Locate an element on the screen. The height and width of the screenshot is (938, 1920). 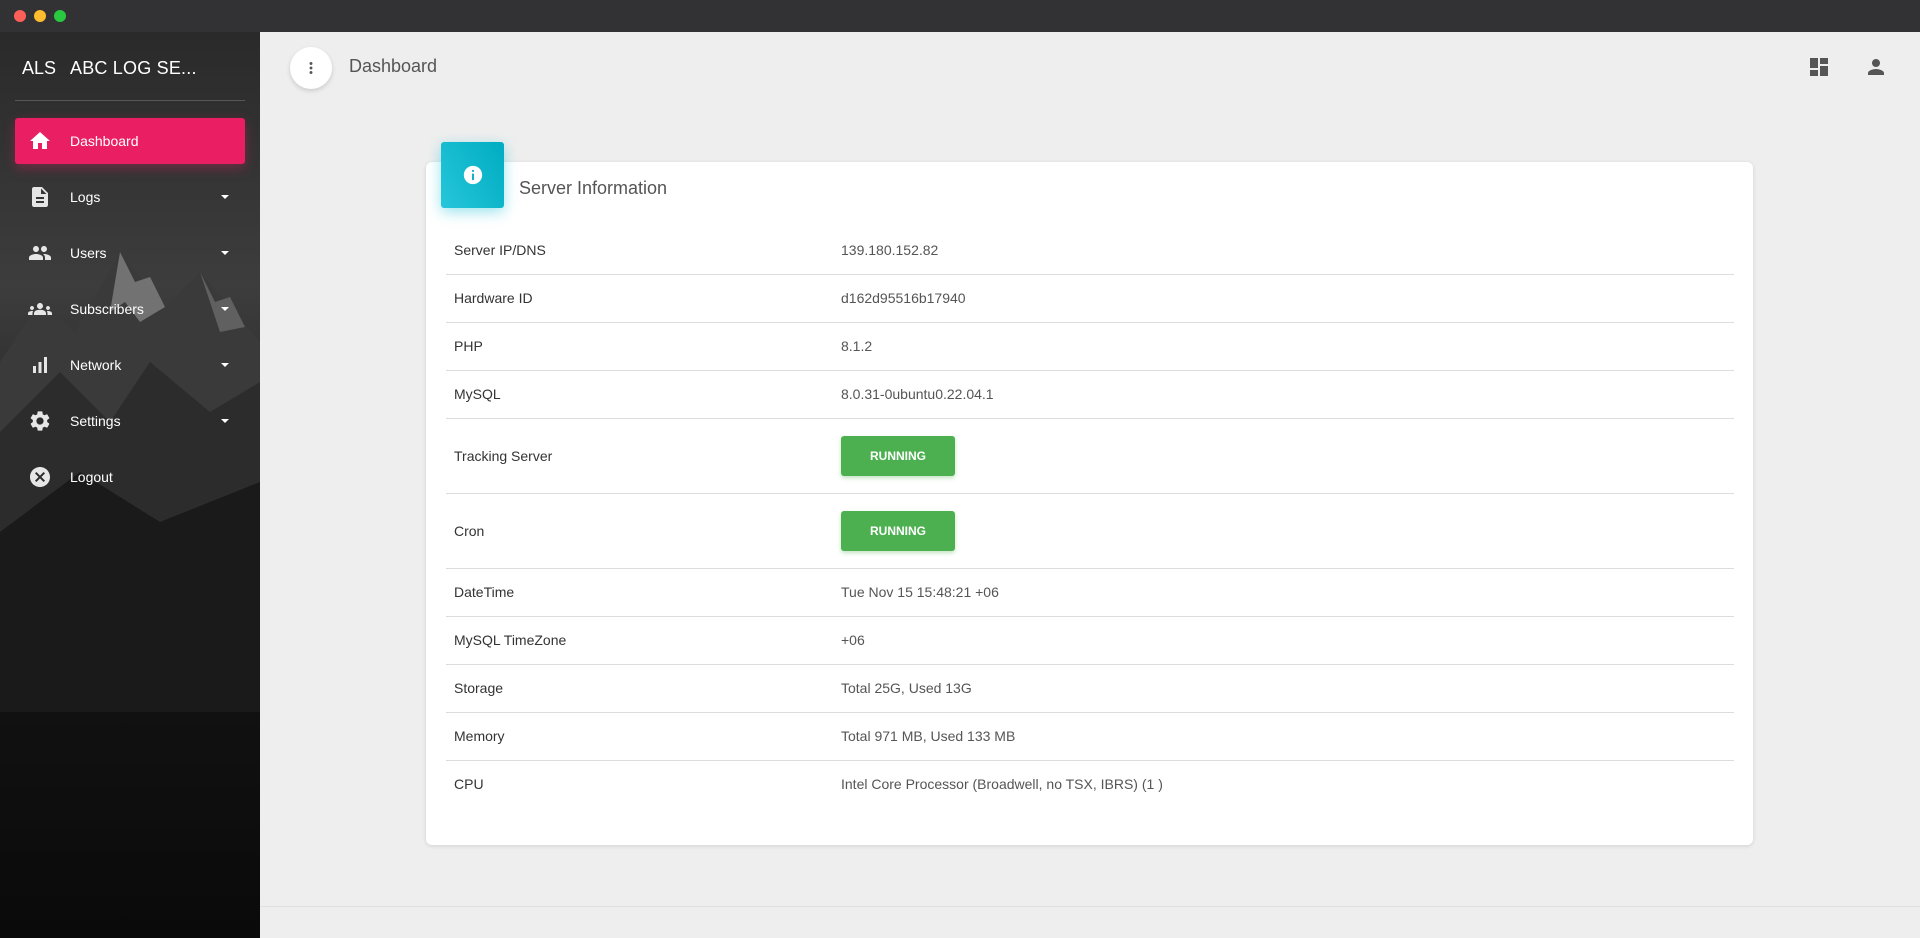
bar-chart-icon is located at coordinates (40, 365).